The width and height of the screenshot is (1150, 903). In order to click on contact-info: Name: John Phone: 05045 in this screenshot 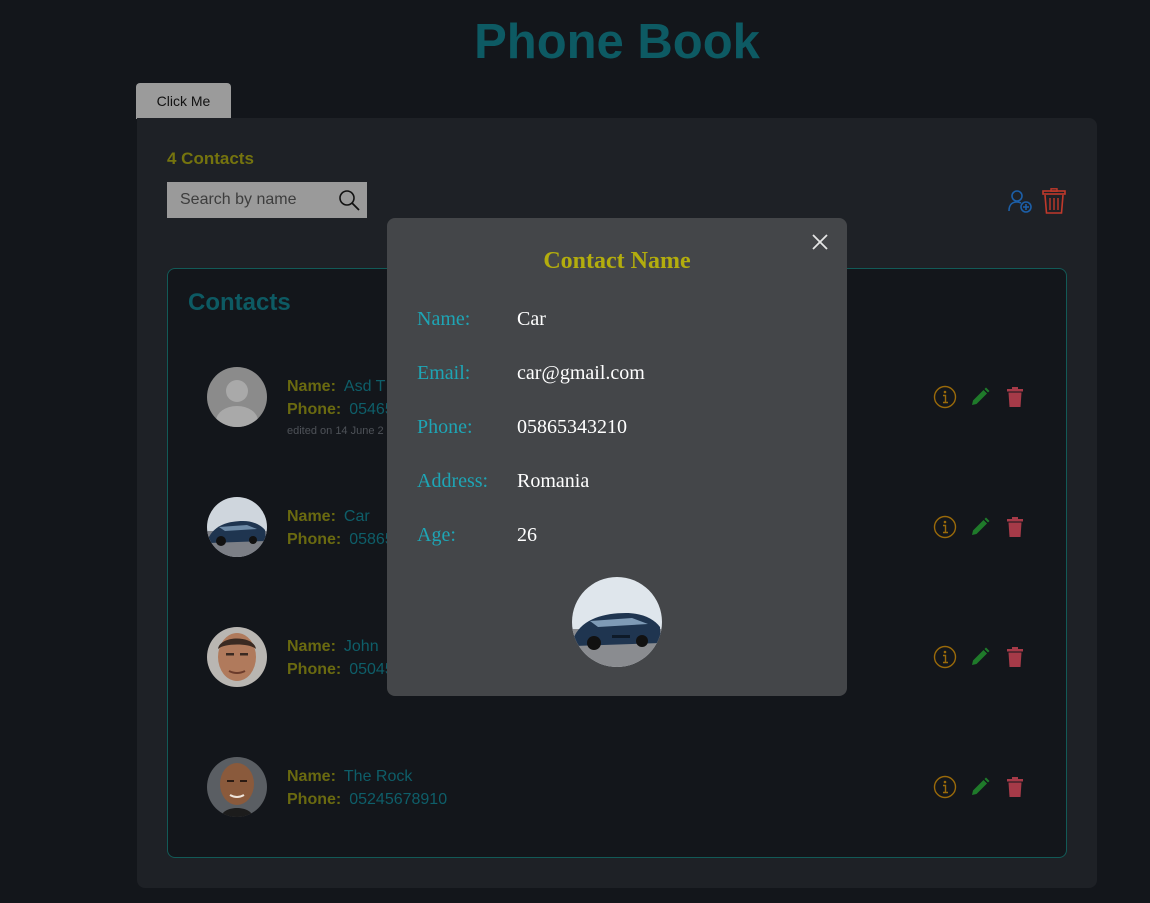, I will do `click(340, 658)`.